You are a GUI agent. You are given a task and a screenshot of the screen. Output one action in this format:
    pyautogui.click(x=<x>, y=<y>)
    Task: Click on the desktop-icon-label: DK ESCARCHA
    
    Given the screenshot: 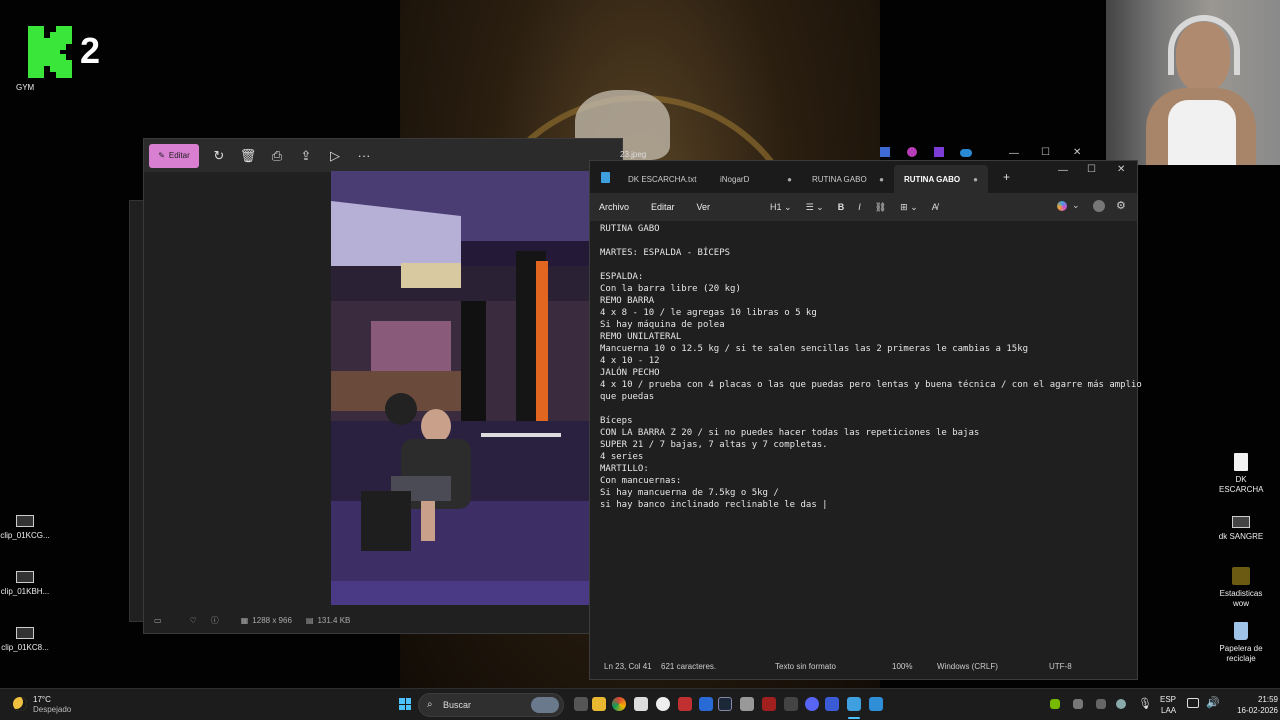 What is the action you would take?
    pyautogui.click(x=1241, y=484)
    